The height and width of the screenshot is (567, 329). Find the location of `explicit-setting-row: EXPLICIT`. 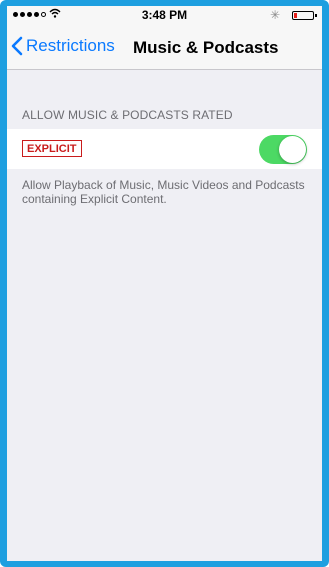

explicit-setting-row: EXPLICIT is located at coordinates (164, 149).